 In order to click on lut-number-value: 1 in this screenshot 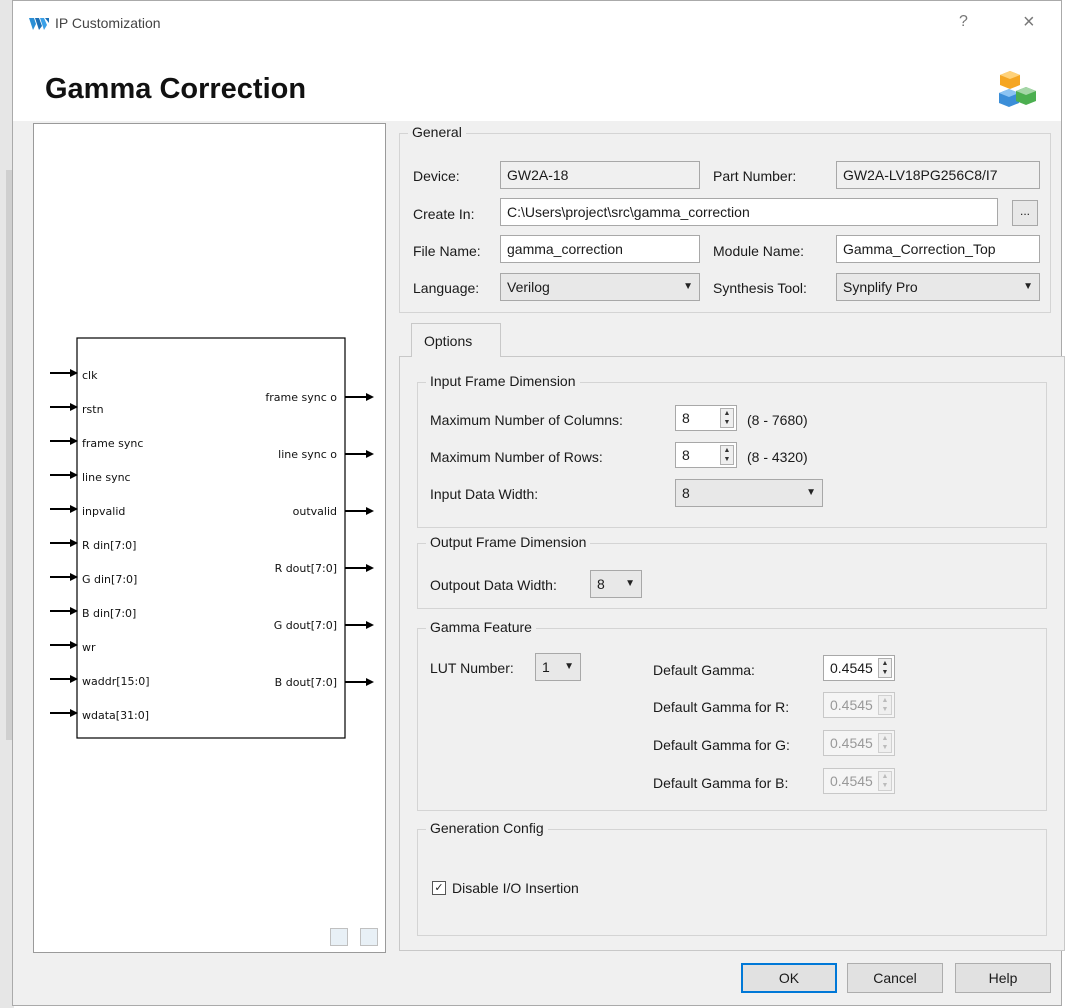, I will do `click(546, 667)`.